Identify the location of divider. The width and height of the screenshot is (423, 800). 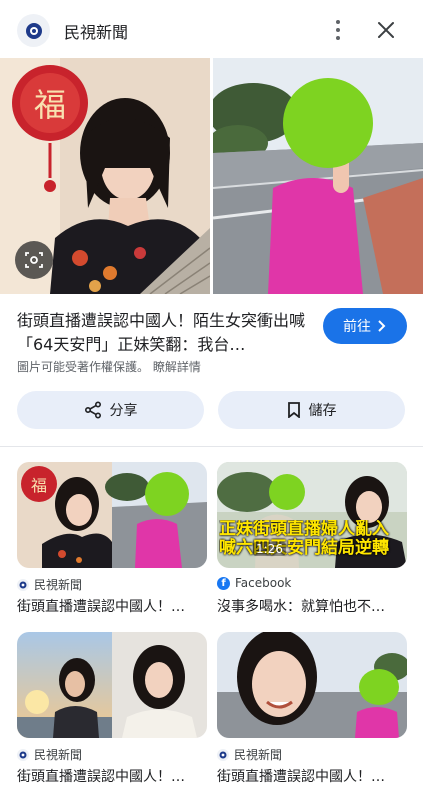
(211, 446).